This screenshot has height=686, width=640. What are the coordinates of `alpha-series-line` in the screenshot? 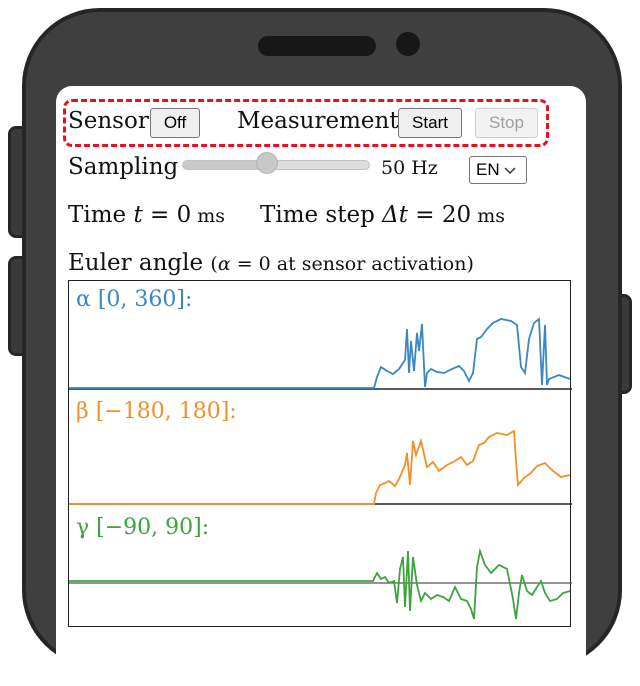 It's located at (320, 353).